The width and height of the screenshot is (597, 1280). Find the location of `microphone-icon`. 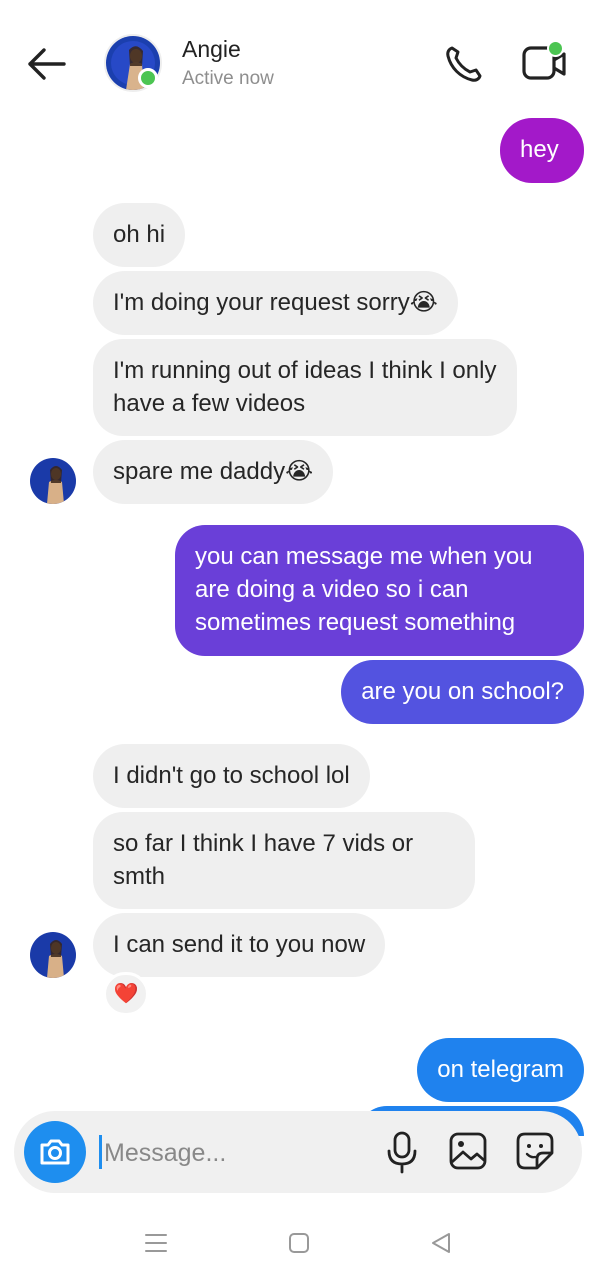

microphone-icon is located at coordinates (402, 1152).